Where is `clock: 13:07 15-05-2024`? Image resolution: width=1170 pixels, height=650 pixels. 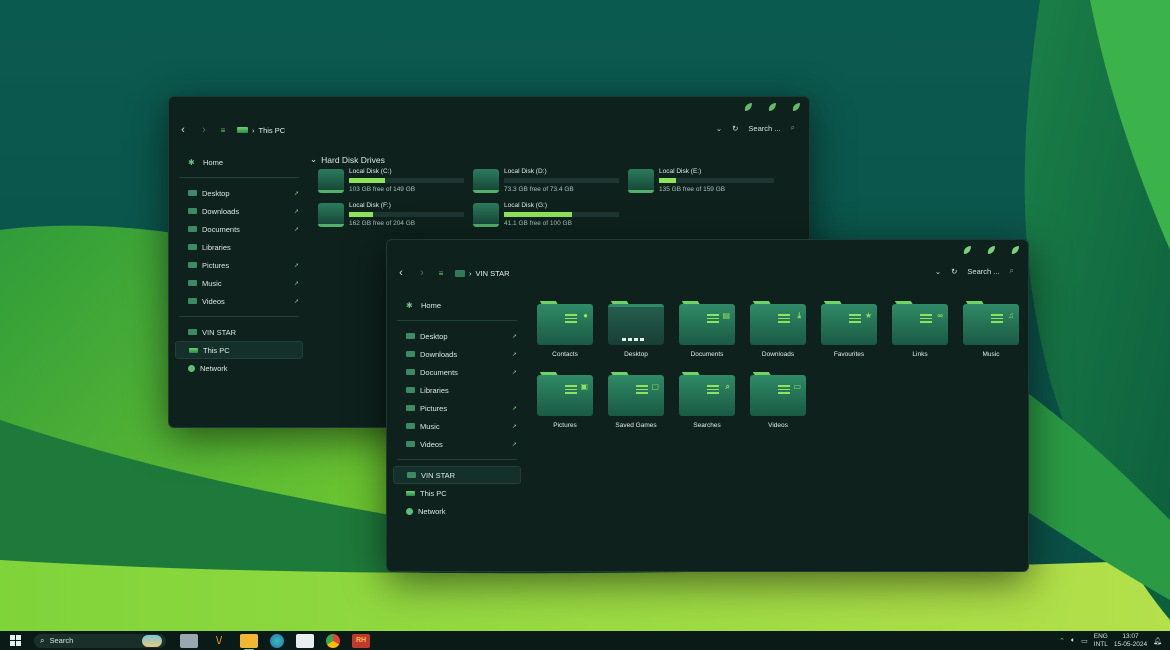
clock: 13:07 15-05-2024 is located at coordinates (1130, 641).